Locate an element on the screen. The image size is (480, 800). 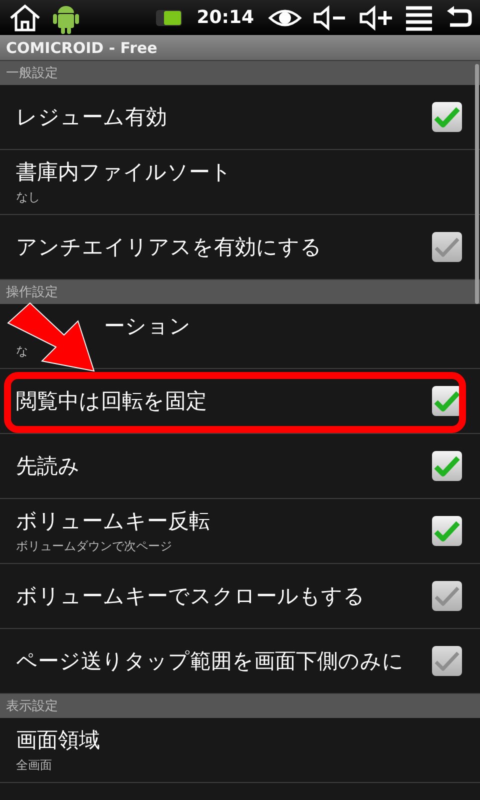
clock-text: 20:14 is located at coordinates (225, 17).